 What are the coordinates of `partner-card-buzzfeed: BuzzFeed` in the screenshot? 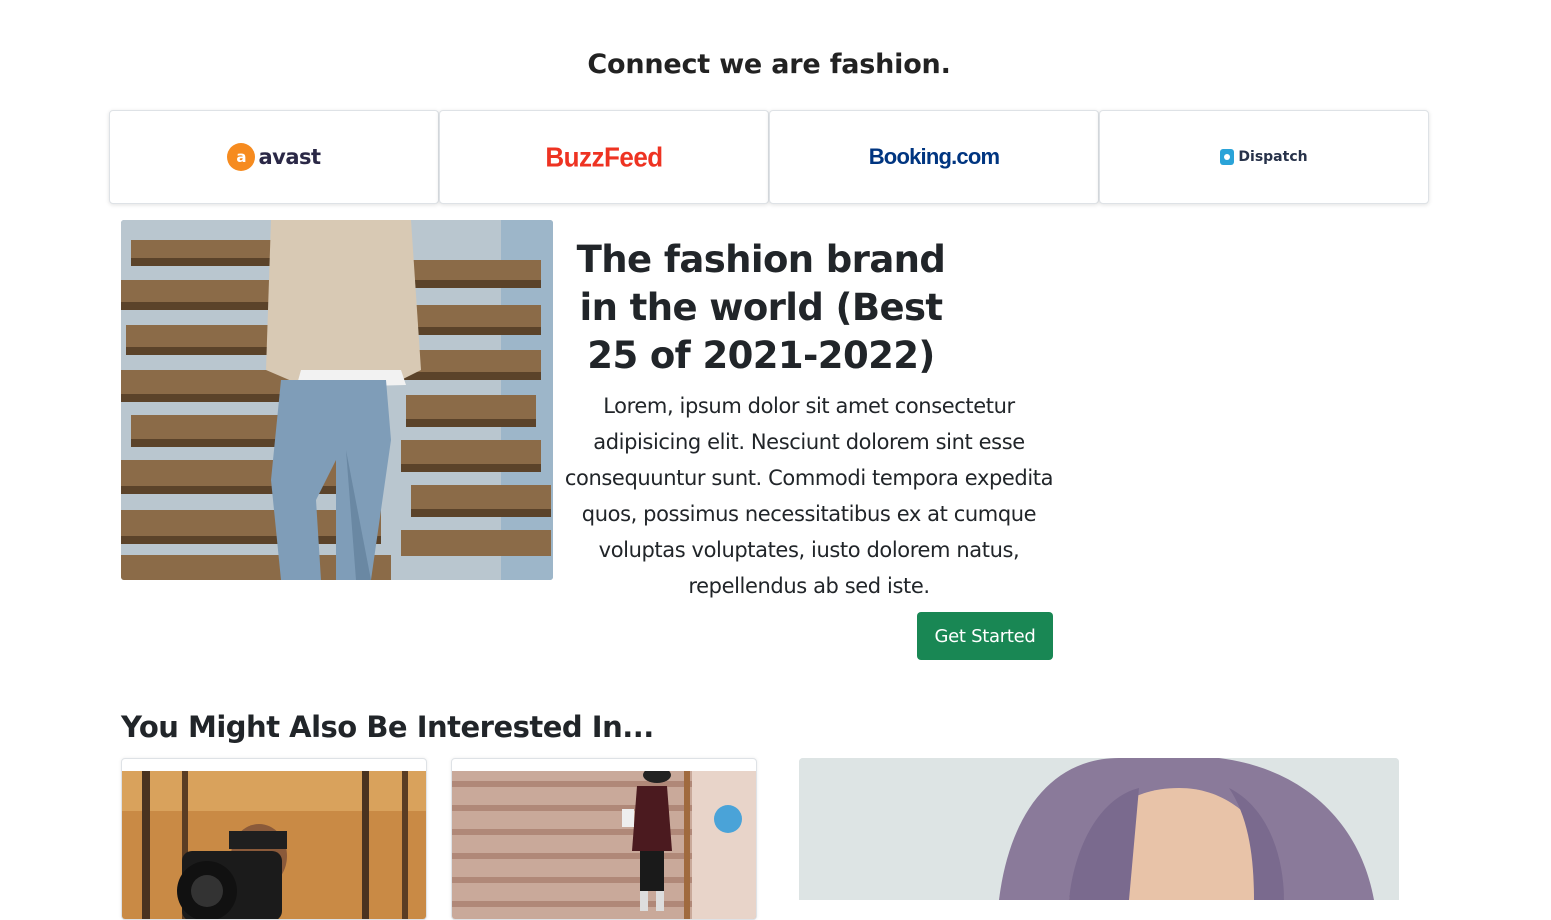 It's located at (604, 157).